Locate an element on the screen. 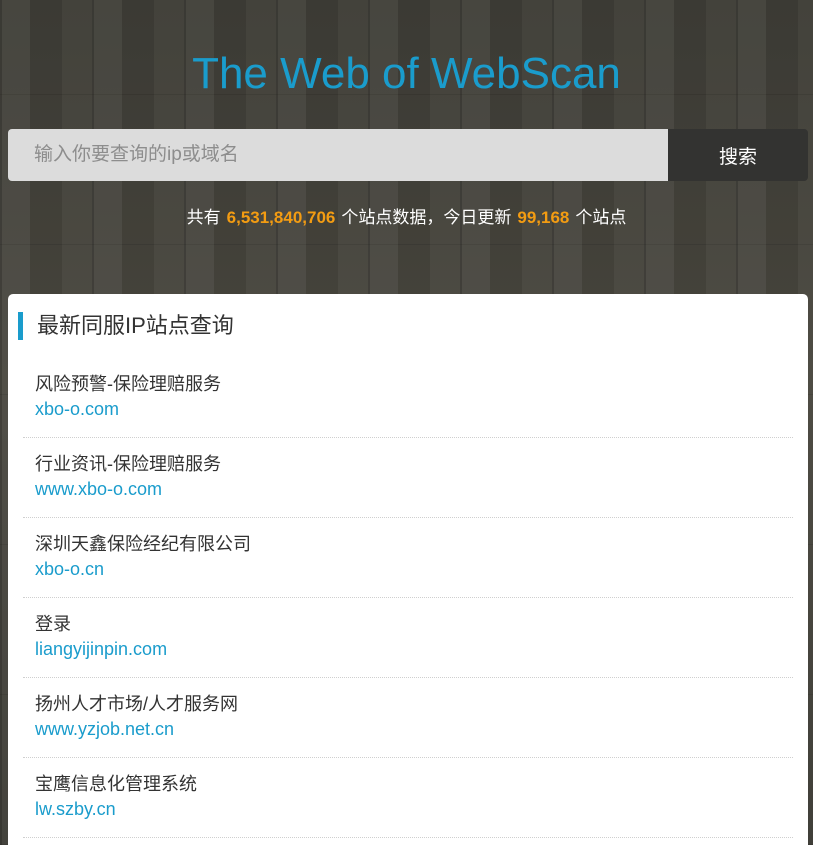 The height and width of the screenshot is (845, 813). site-name: 行业资讯-保险理赔服务 is located at coordinates (128, 464).